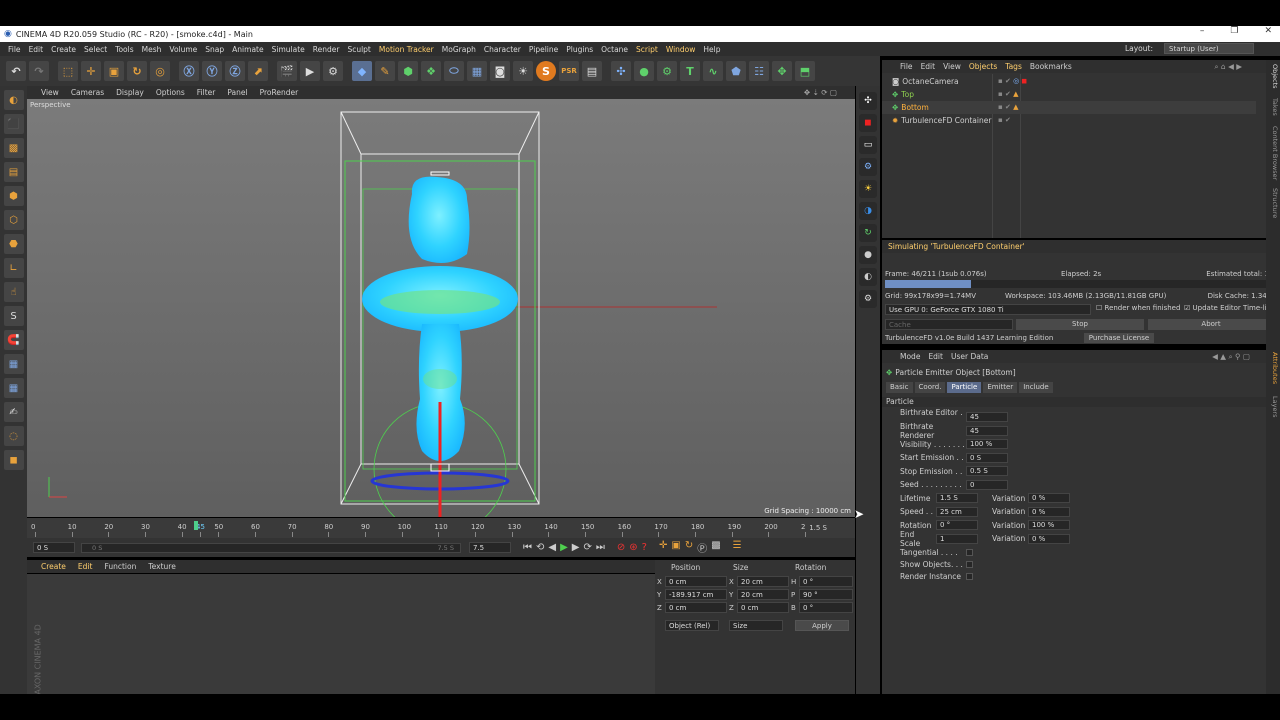 The height and width of the screenshot is (720, 1280). Describe the element at coordinates (957, 511) in the screenshot. I see `param-field: 25 cm` at that location.